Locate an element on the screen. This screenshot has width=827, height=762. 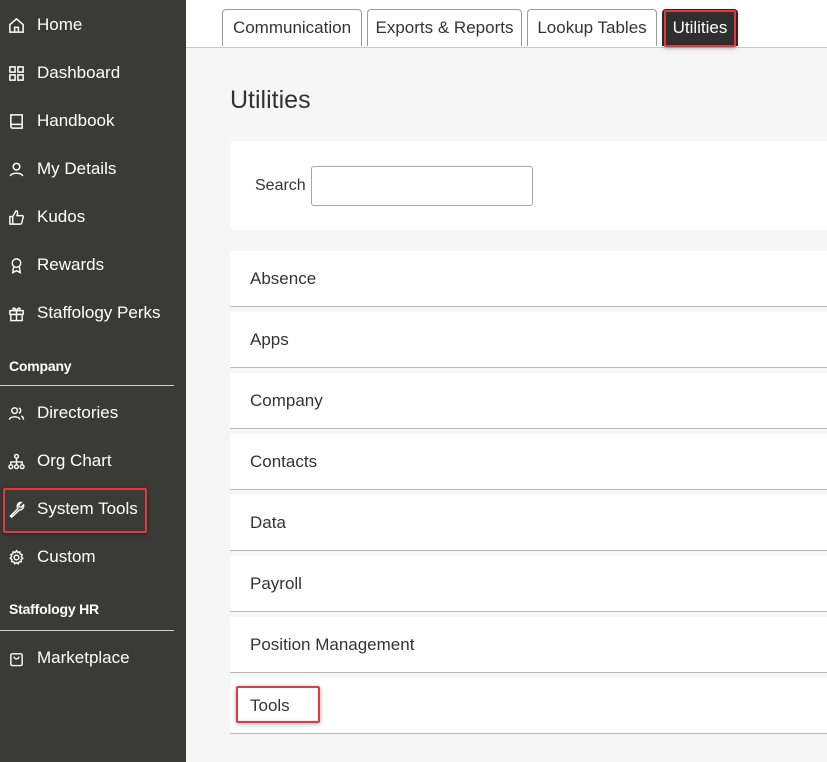
grid-icon is located at coordinates (16, 73).